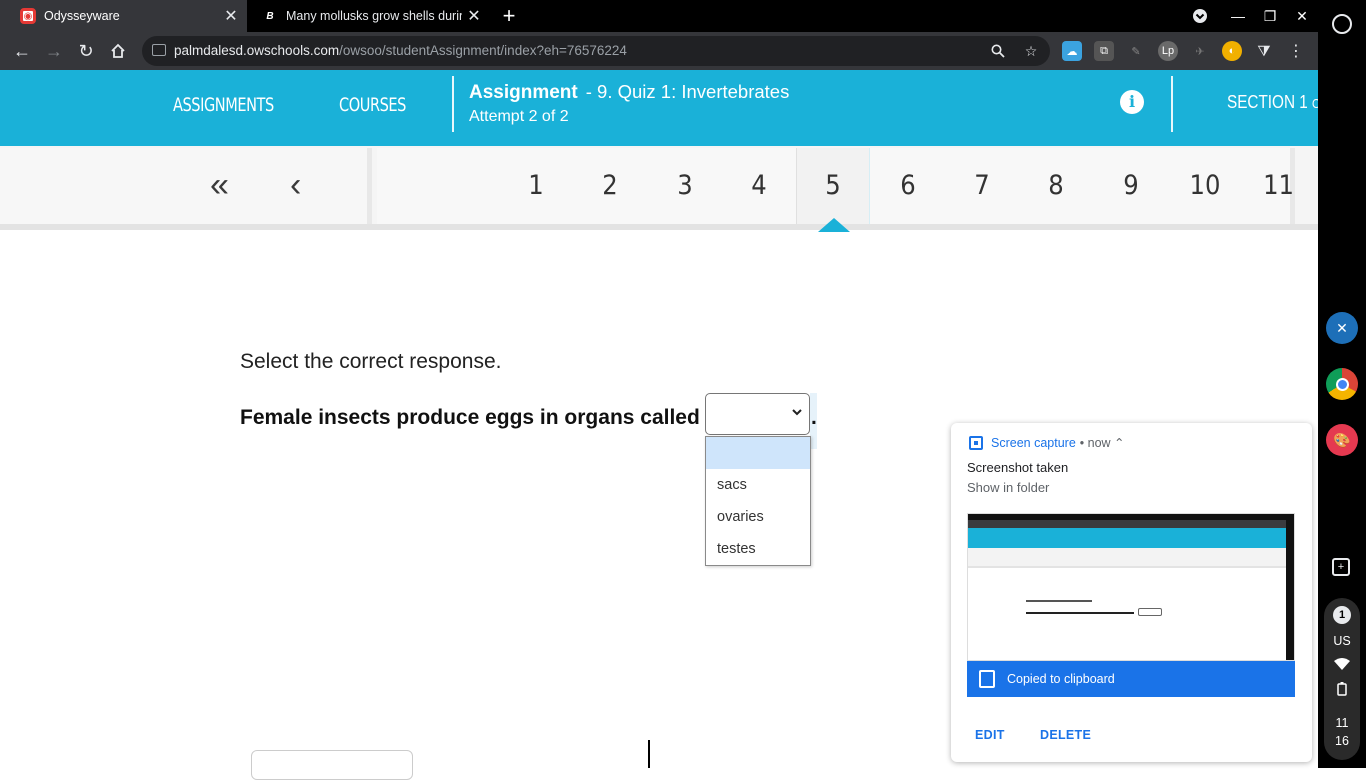 The width and height of the screenshot is (1366, 780). I want to click on extension-bird-icon: ✈, so click(1200, 51).